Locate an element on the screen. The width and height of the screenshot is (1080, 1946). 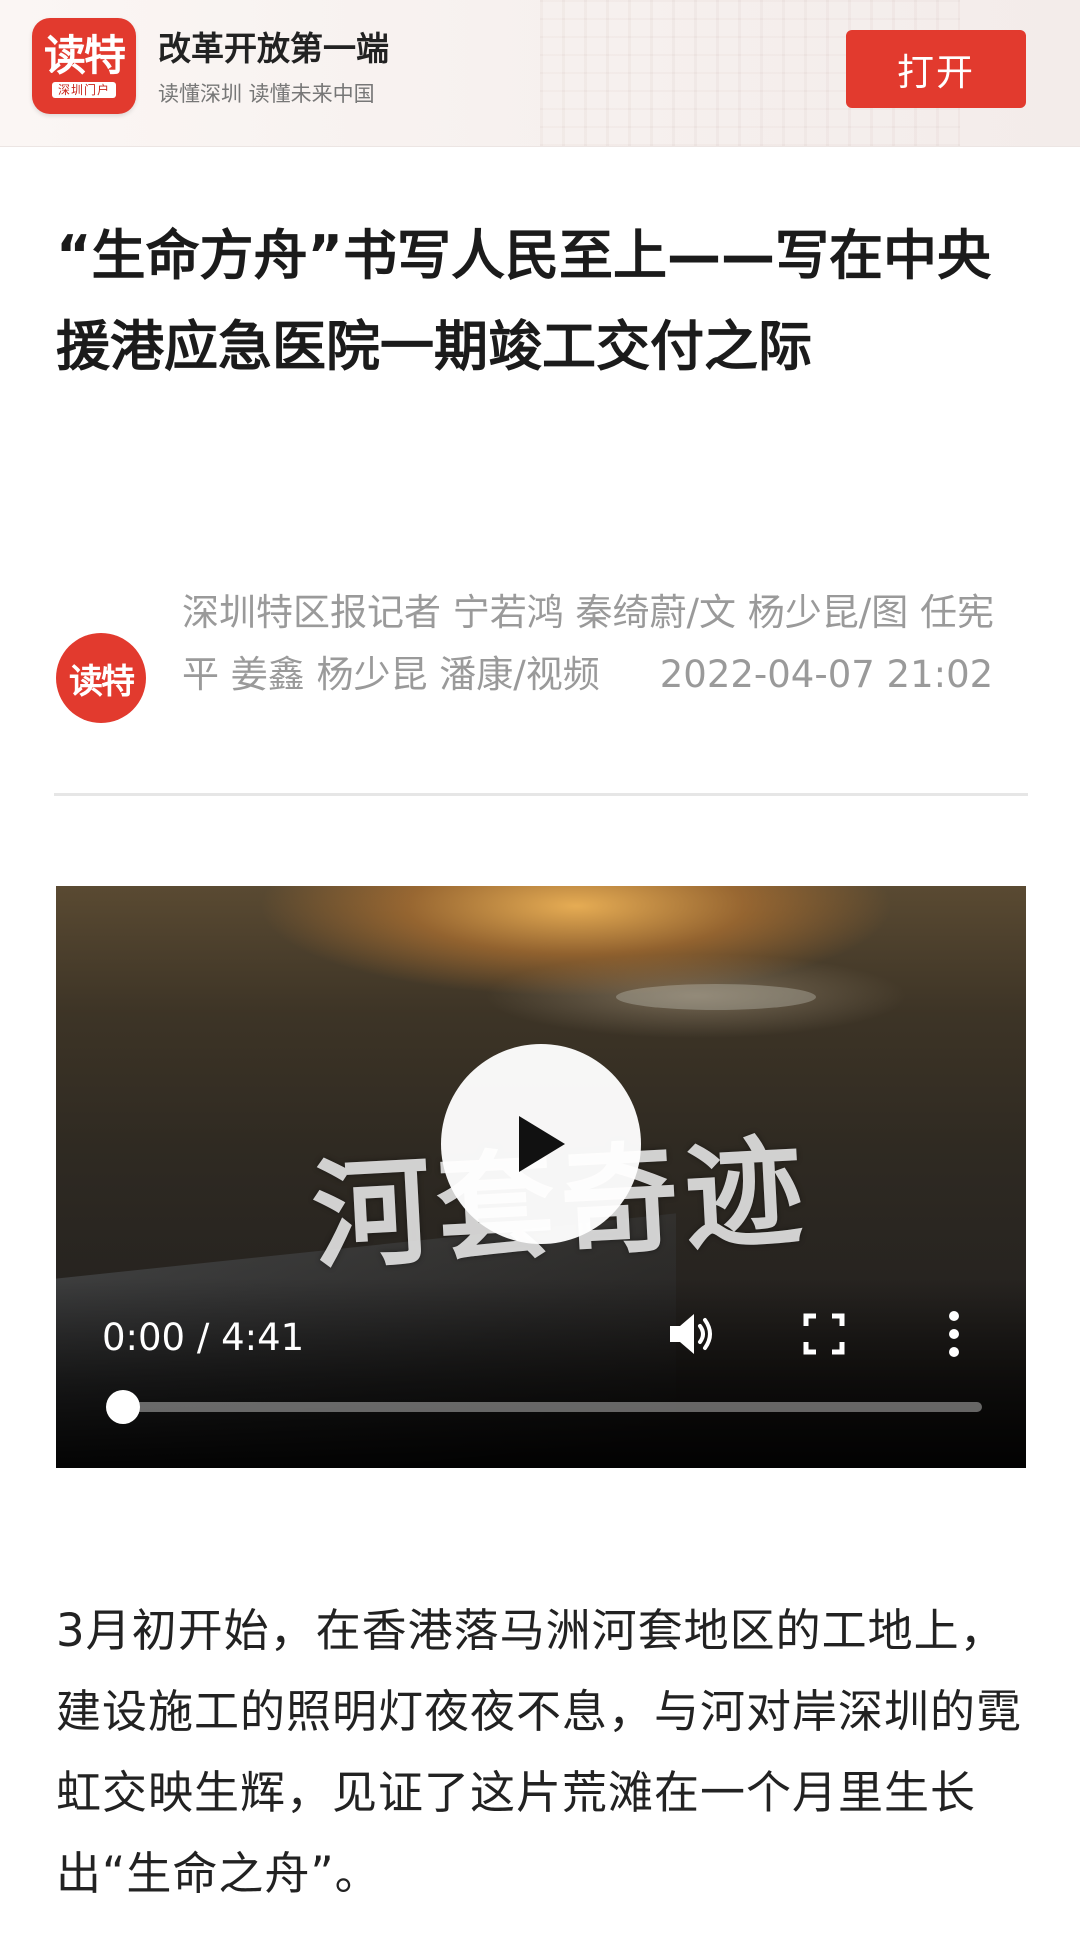
app-download-banner: 读特 深圳门户 改革开放第一端 读懂深圳 读懂未来中国 打开 is located at coordinates (540, 73).